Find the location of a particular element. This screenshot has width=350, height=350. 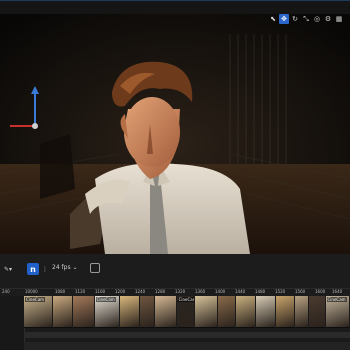

ruler-tick: 1200 is located at coordinates (120, 291).